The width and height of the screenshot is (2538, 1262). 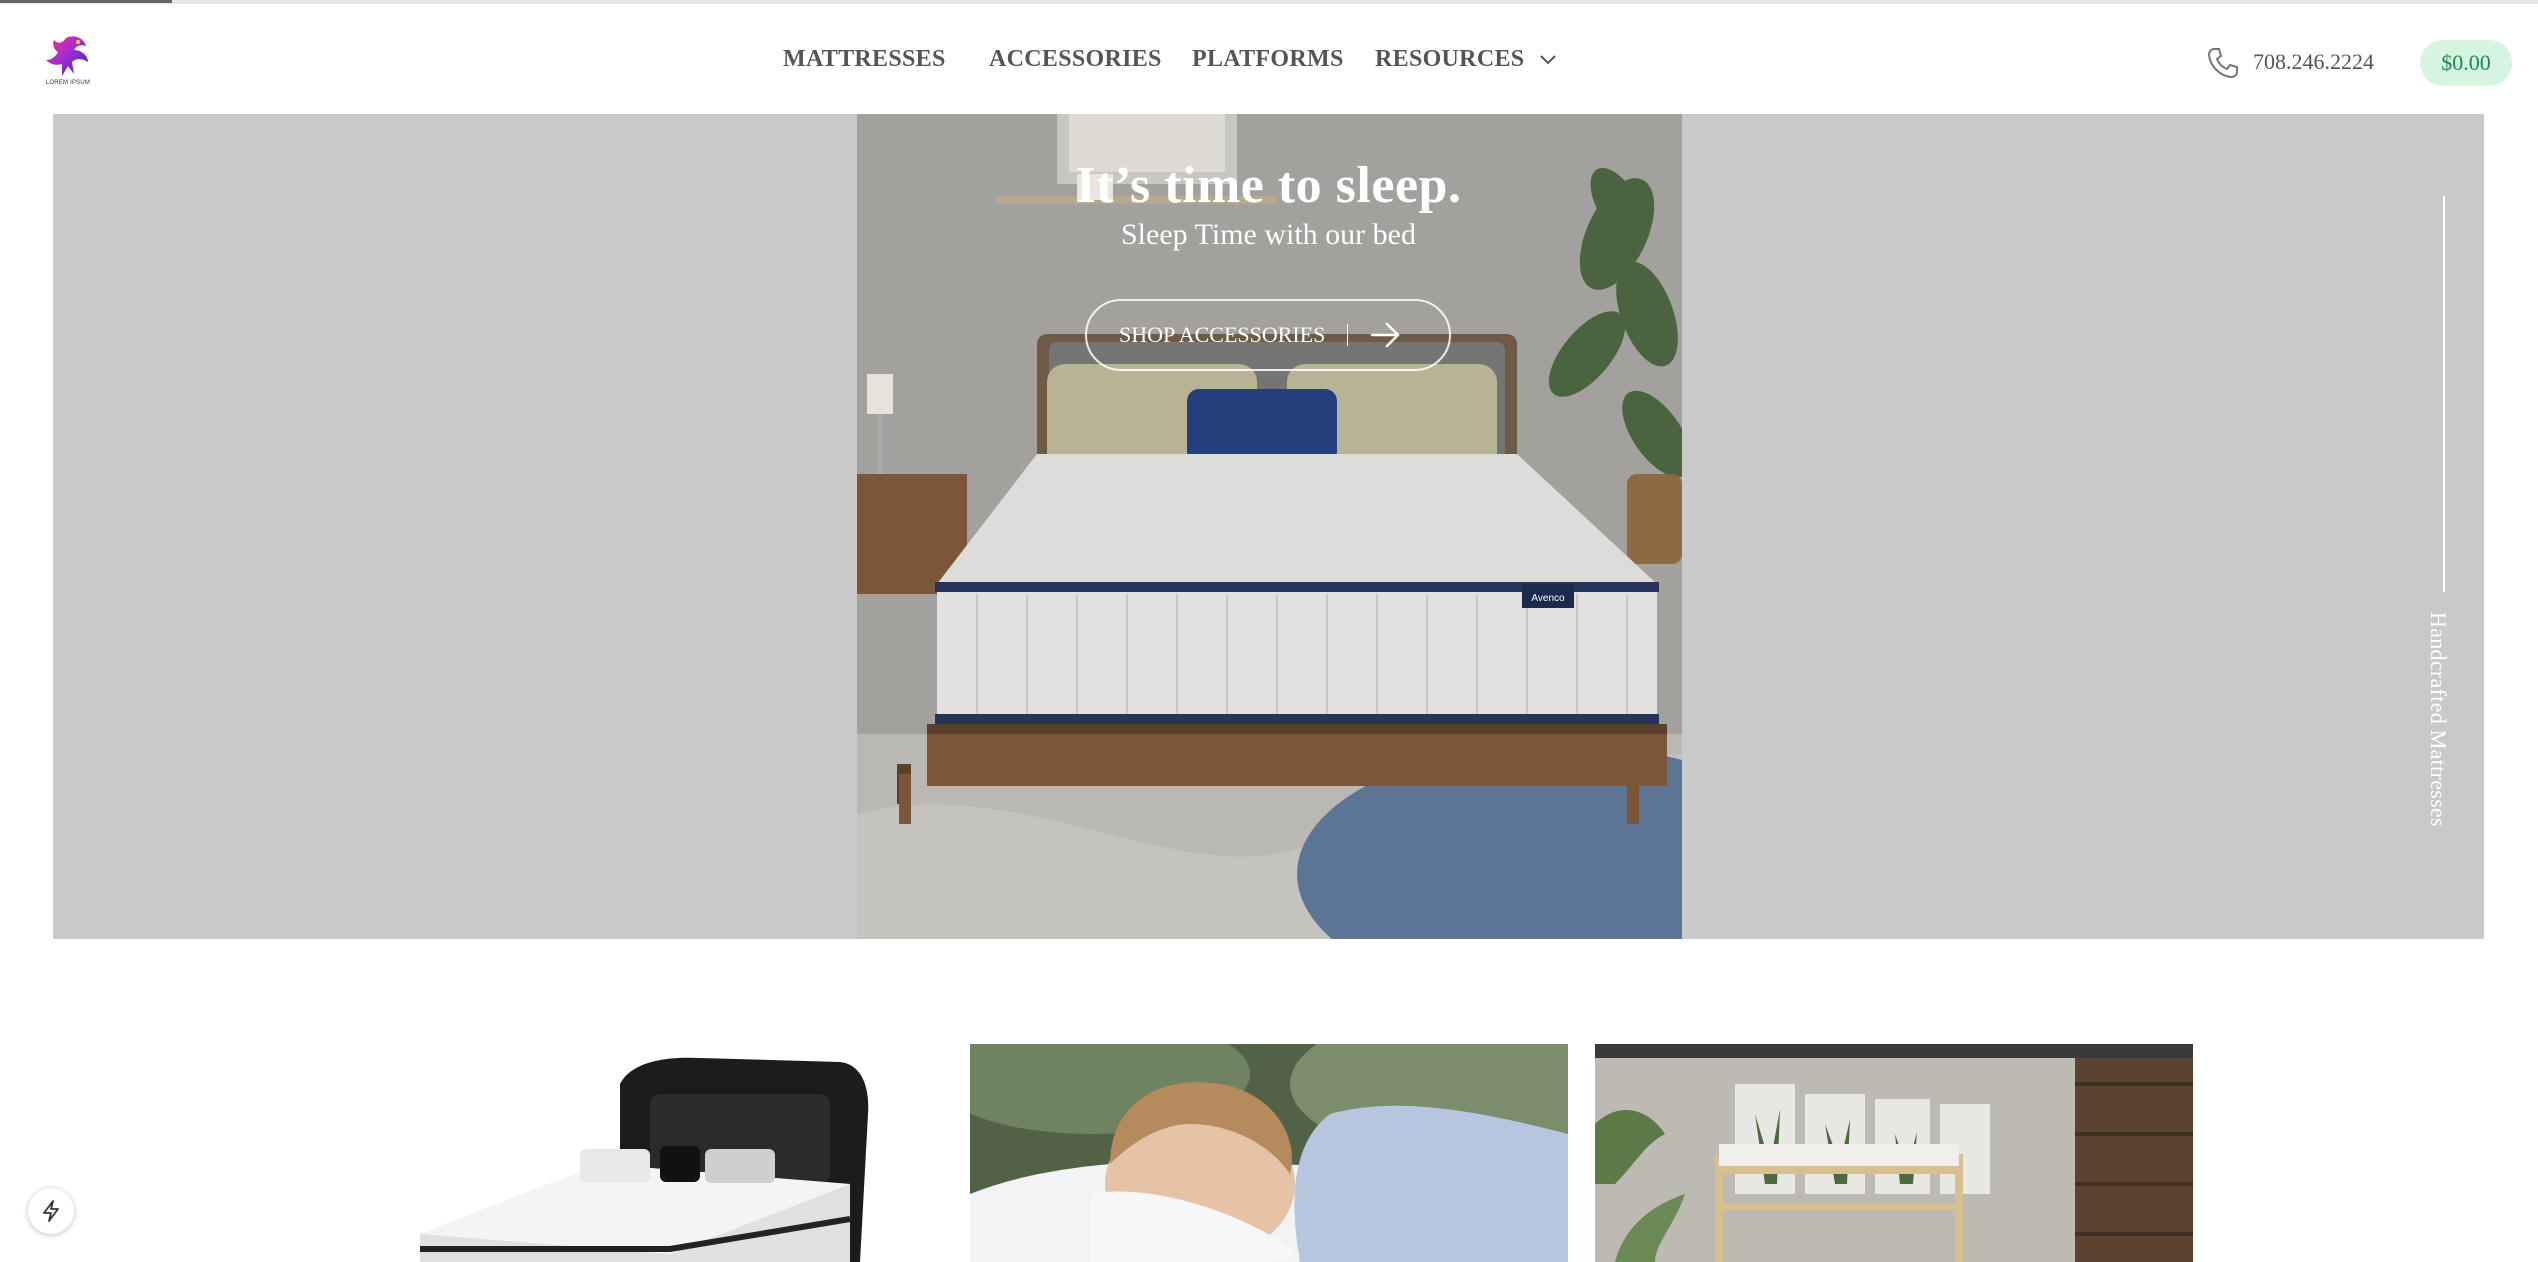 I want to click on button-divider, so click(x=1348, y=335).